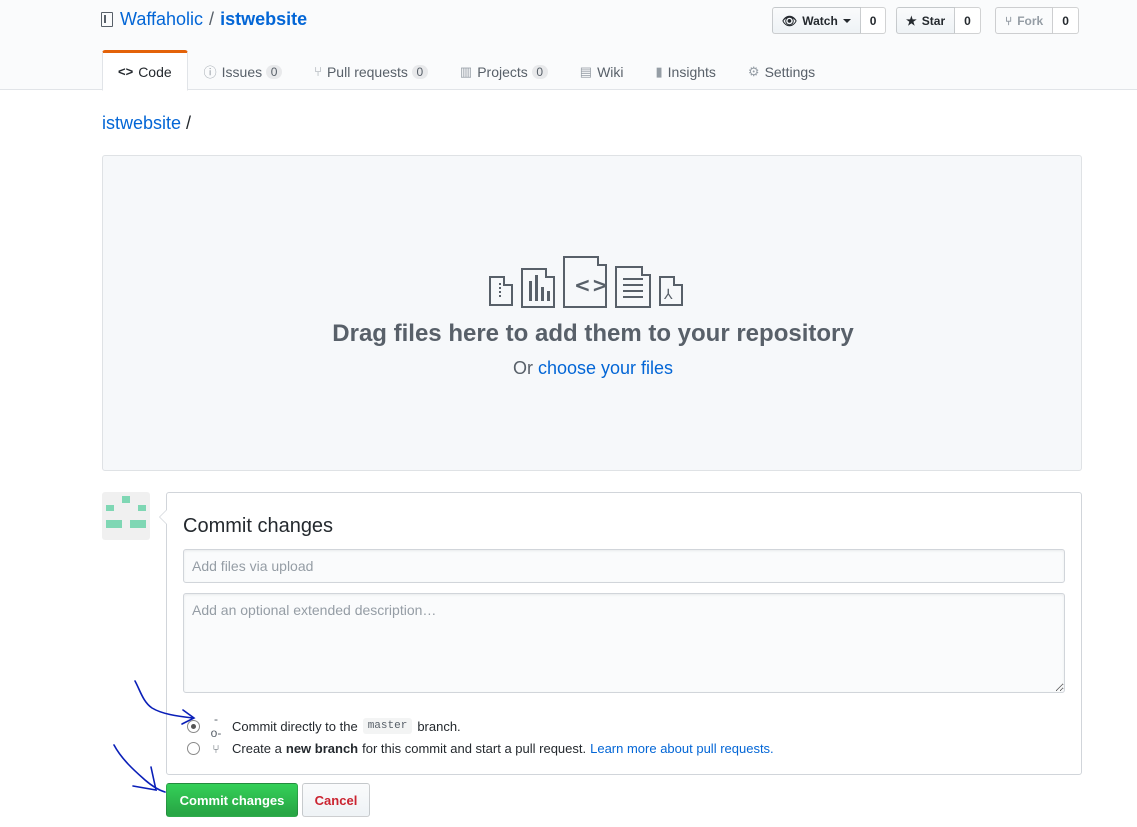 The image size is (1137, 827). I want to click on dropzone-or-text: Or, so click(522, 368).